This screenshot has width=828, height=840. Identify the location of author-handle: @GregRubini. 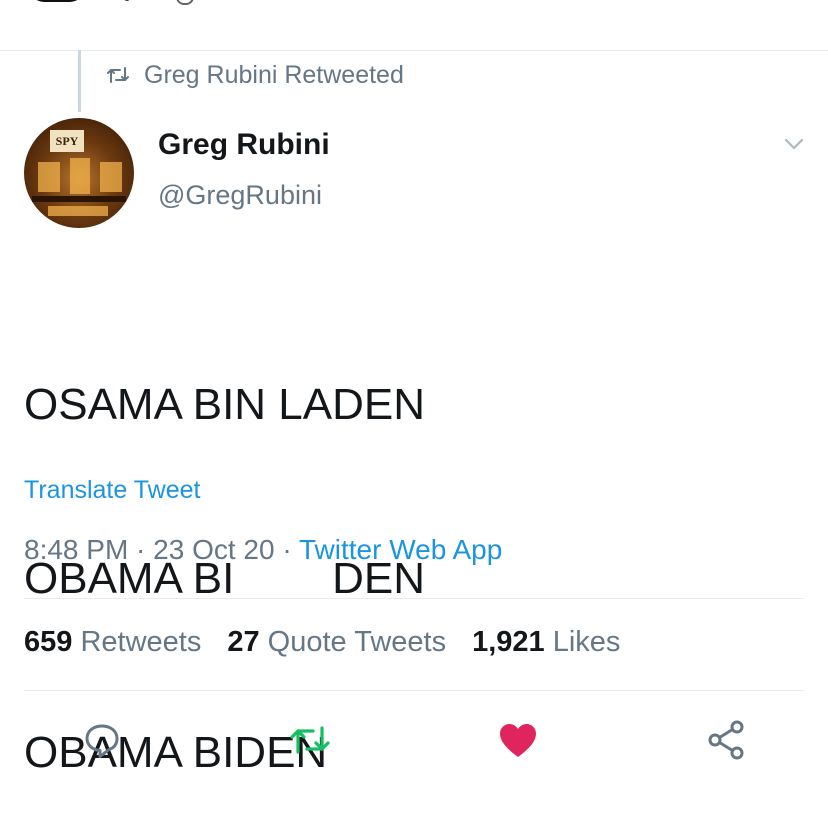
(240, 195).